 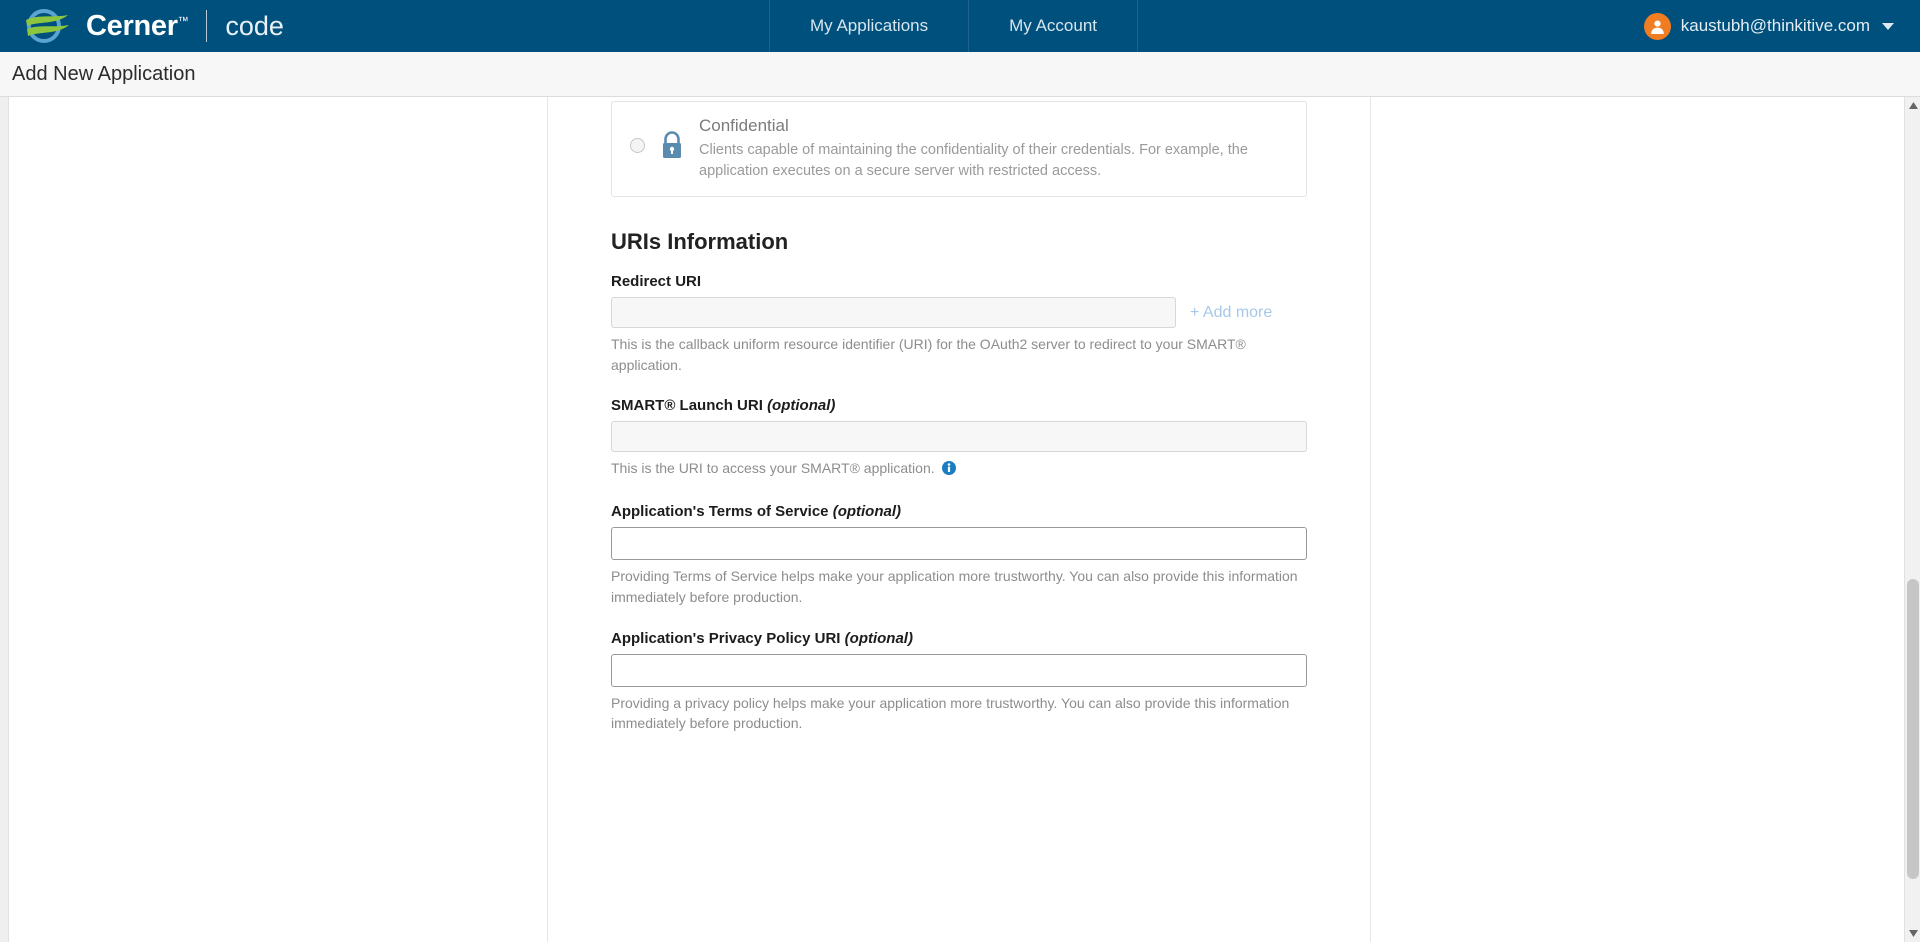 What do you see at coordinates (183, 20) in the screenshot?
I see `brand-trademark: ™` at bounding box center [183, 20].